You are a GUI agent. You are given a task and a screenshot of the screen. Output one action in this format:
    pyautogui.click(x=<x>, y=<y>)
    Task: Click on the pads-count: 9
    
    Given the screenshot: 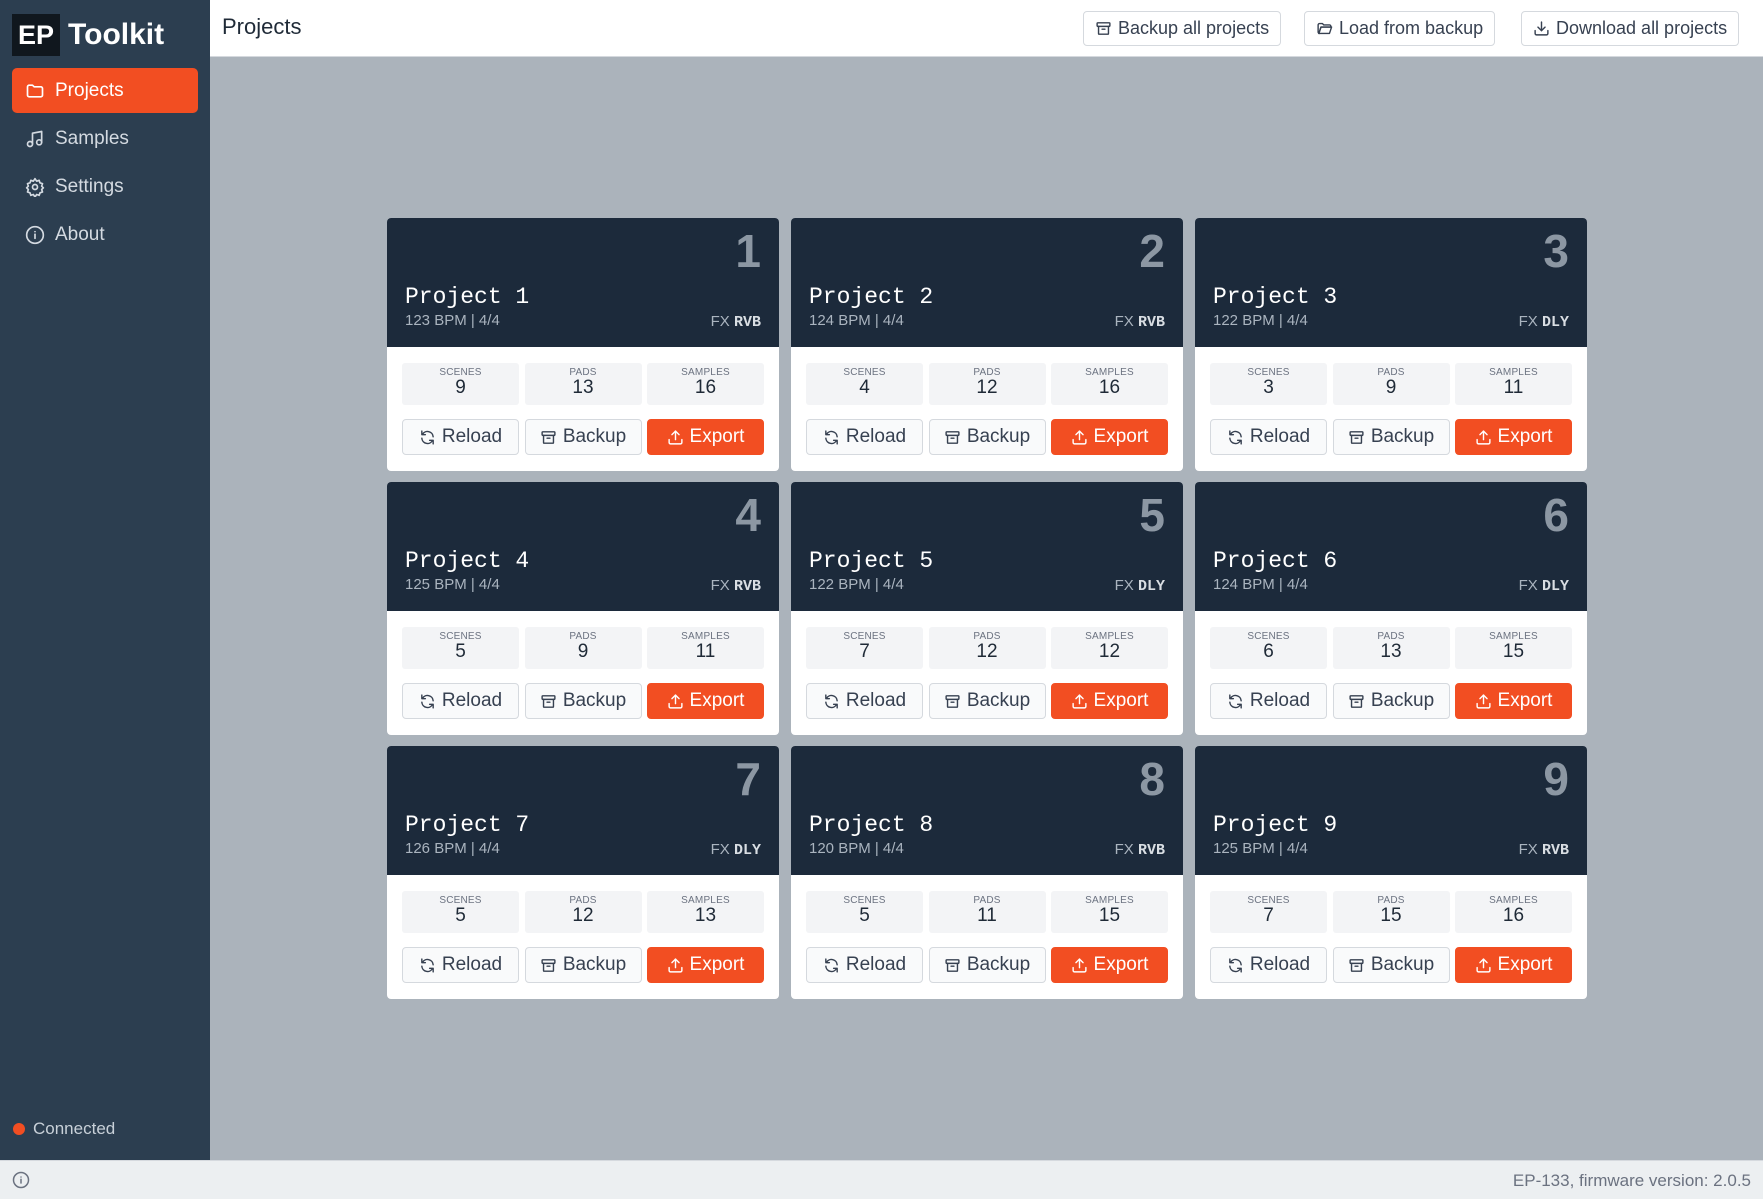 What is the action you would take?
    pyautogui.click(x=1391, y=387)
    